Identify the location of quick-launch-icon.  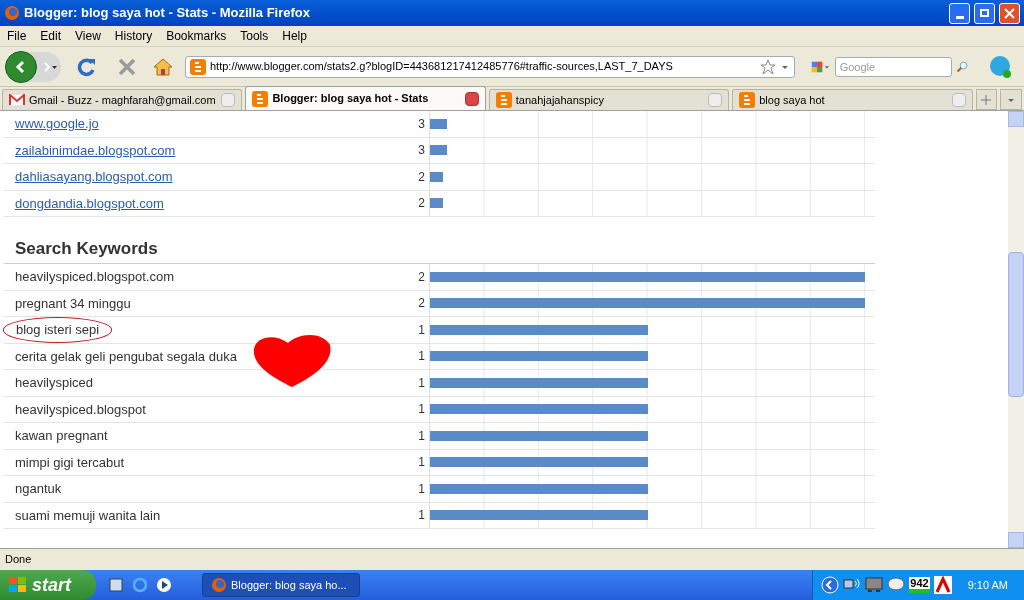
(116, 585).